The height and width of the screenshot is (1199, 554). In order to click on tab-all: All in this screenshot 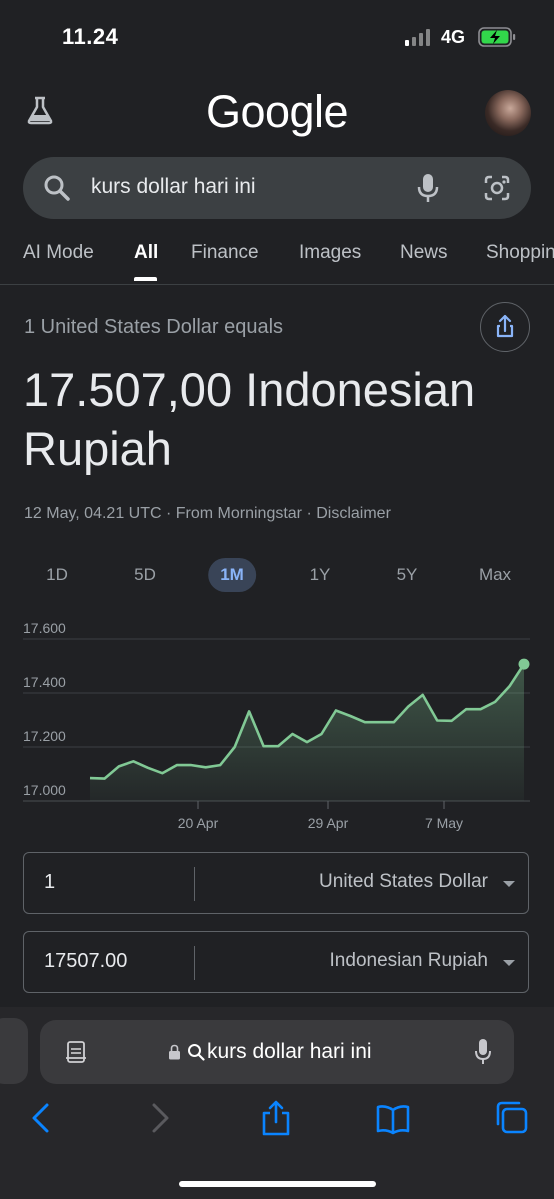, I will do `click(146, 253)`.